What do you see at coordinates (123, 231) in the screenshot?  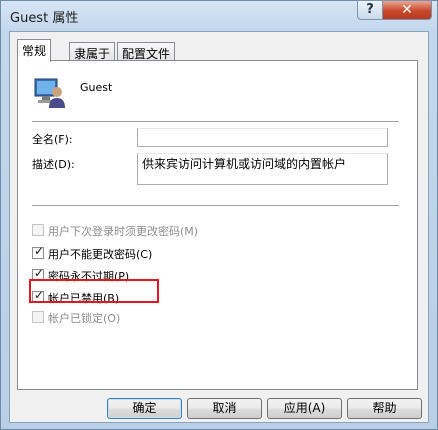 I see `option-label: 用户下次登录时须更改密码(M)` at bounding box center [123, 231].